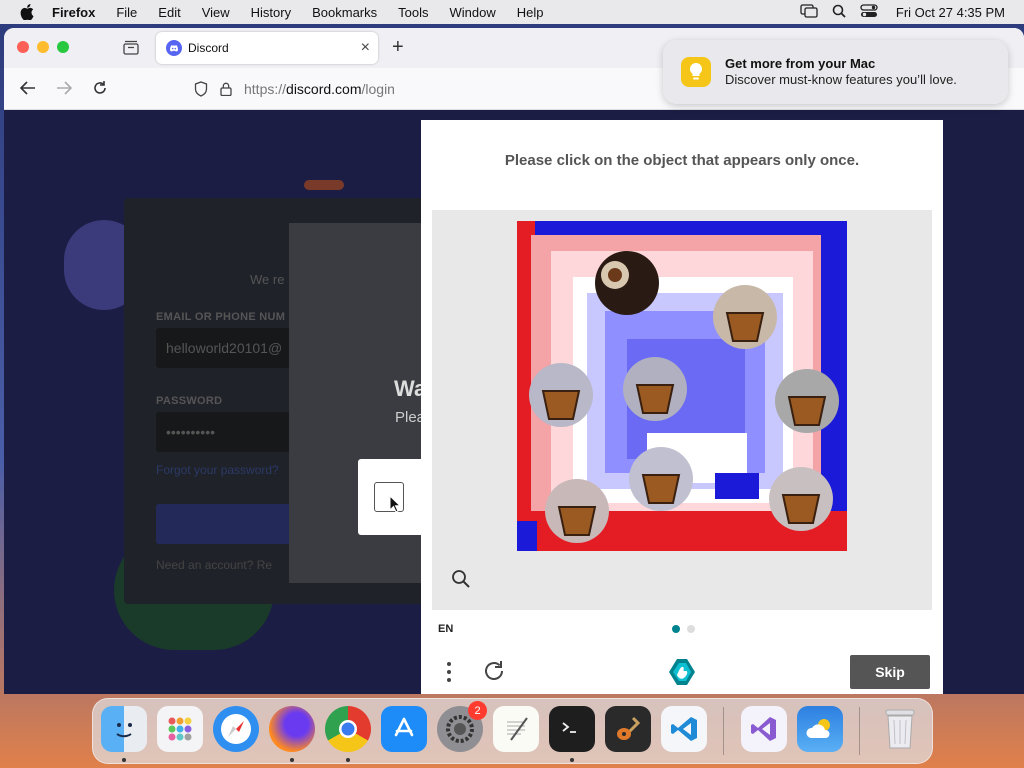  What do you see at coordinates (64, 88) in the screenshot?
I see `forward-icon` at bounding box center [64, 88].